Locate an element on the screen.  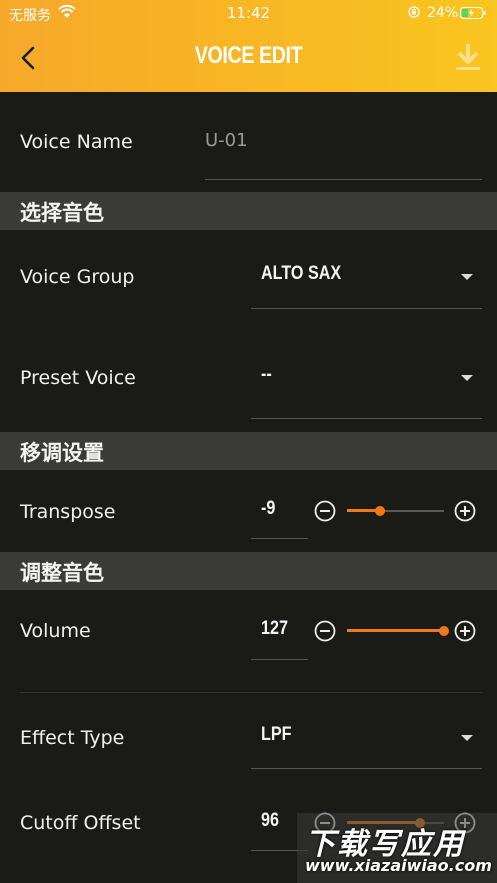
voice-name-label: Voice Name is located at coordinates (76, 142).